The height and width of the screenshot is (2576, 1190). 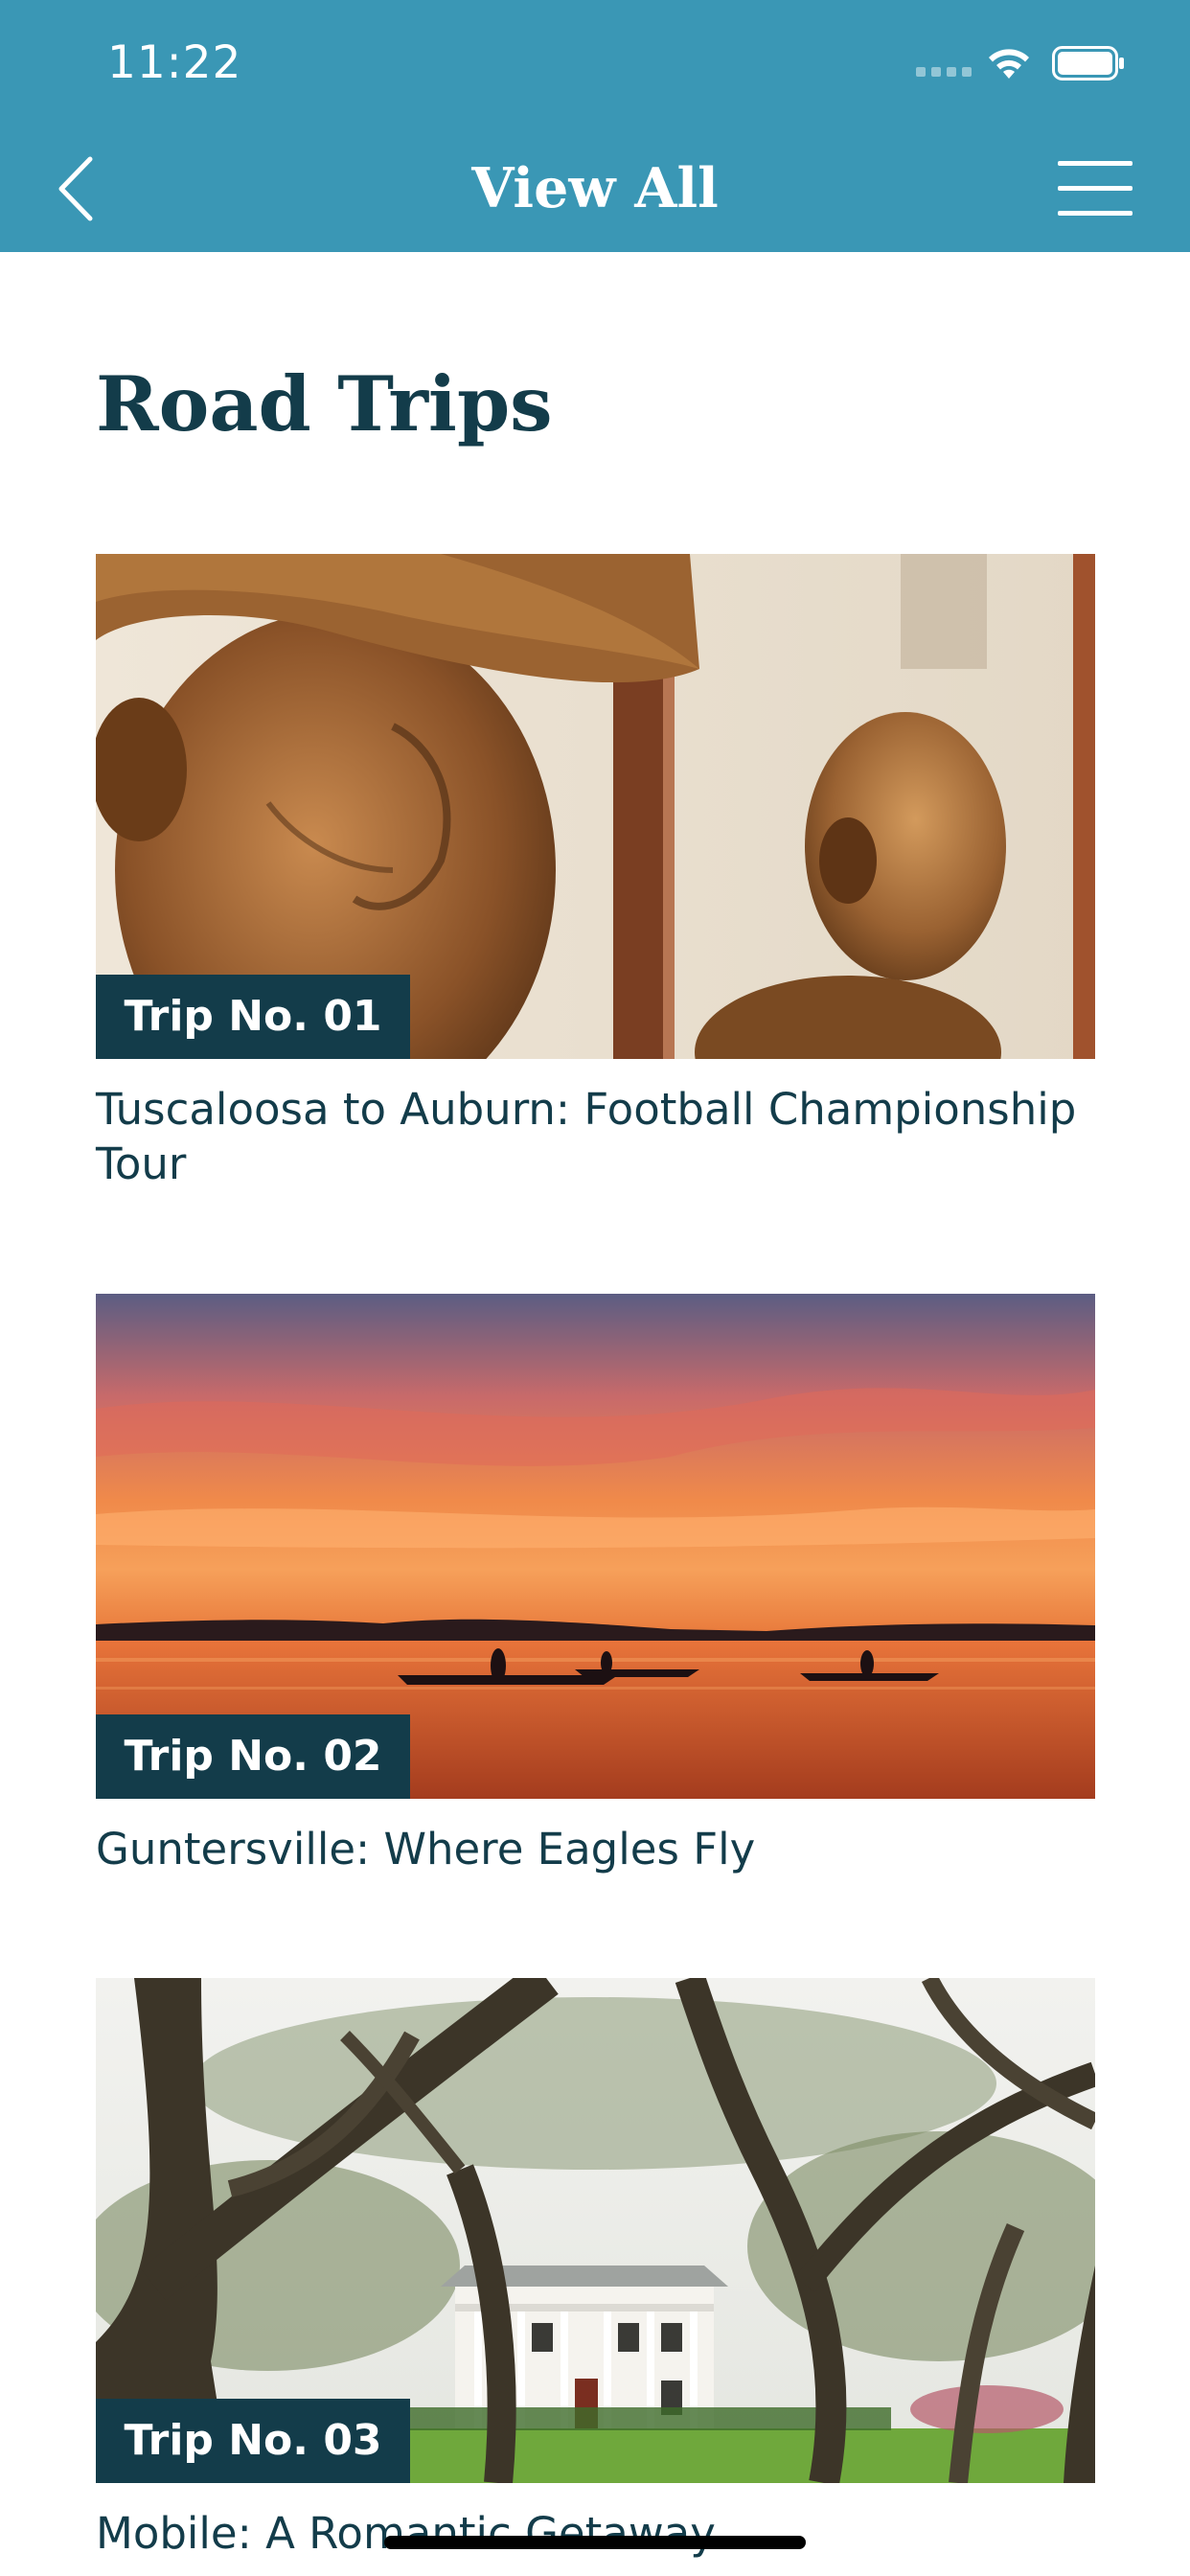 What do you see at coordinates (253, 1017) in the screenshot?
I see `trip-number-badge: Trip No. 01` at bounding box center [253, 1017].